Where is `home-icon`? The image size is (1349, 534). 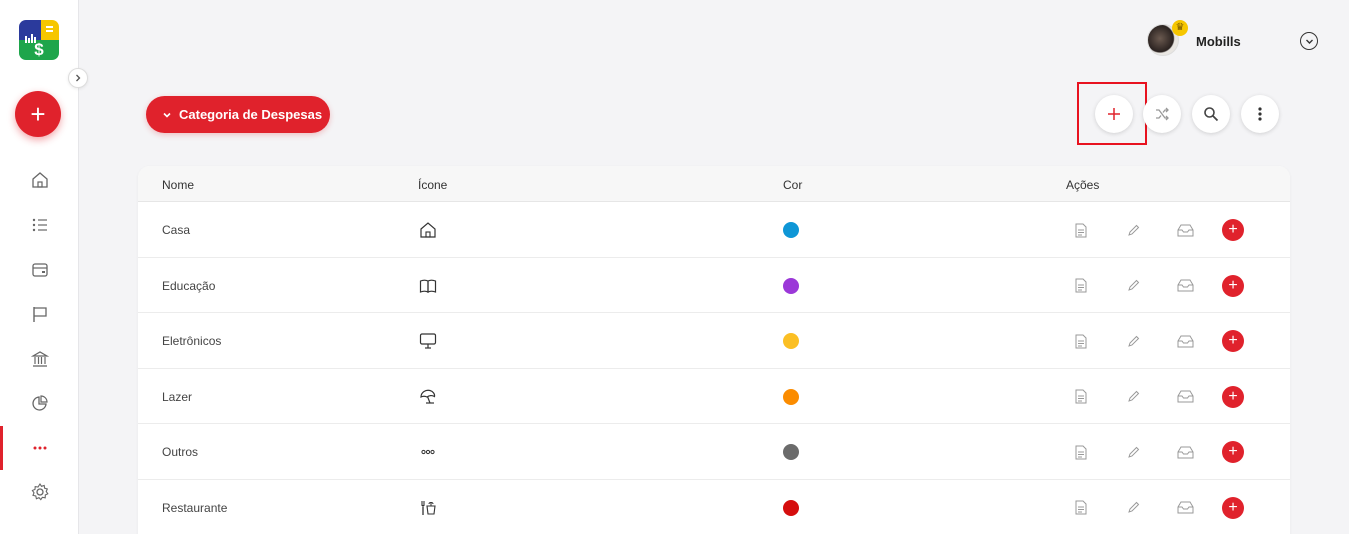 home-icon is located at coordinates (39, 180).